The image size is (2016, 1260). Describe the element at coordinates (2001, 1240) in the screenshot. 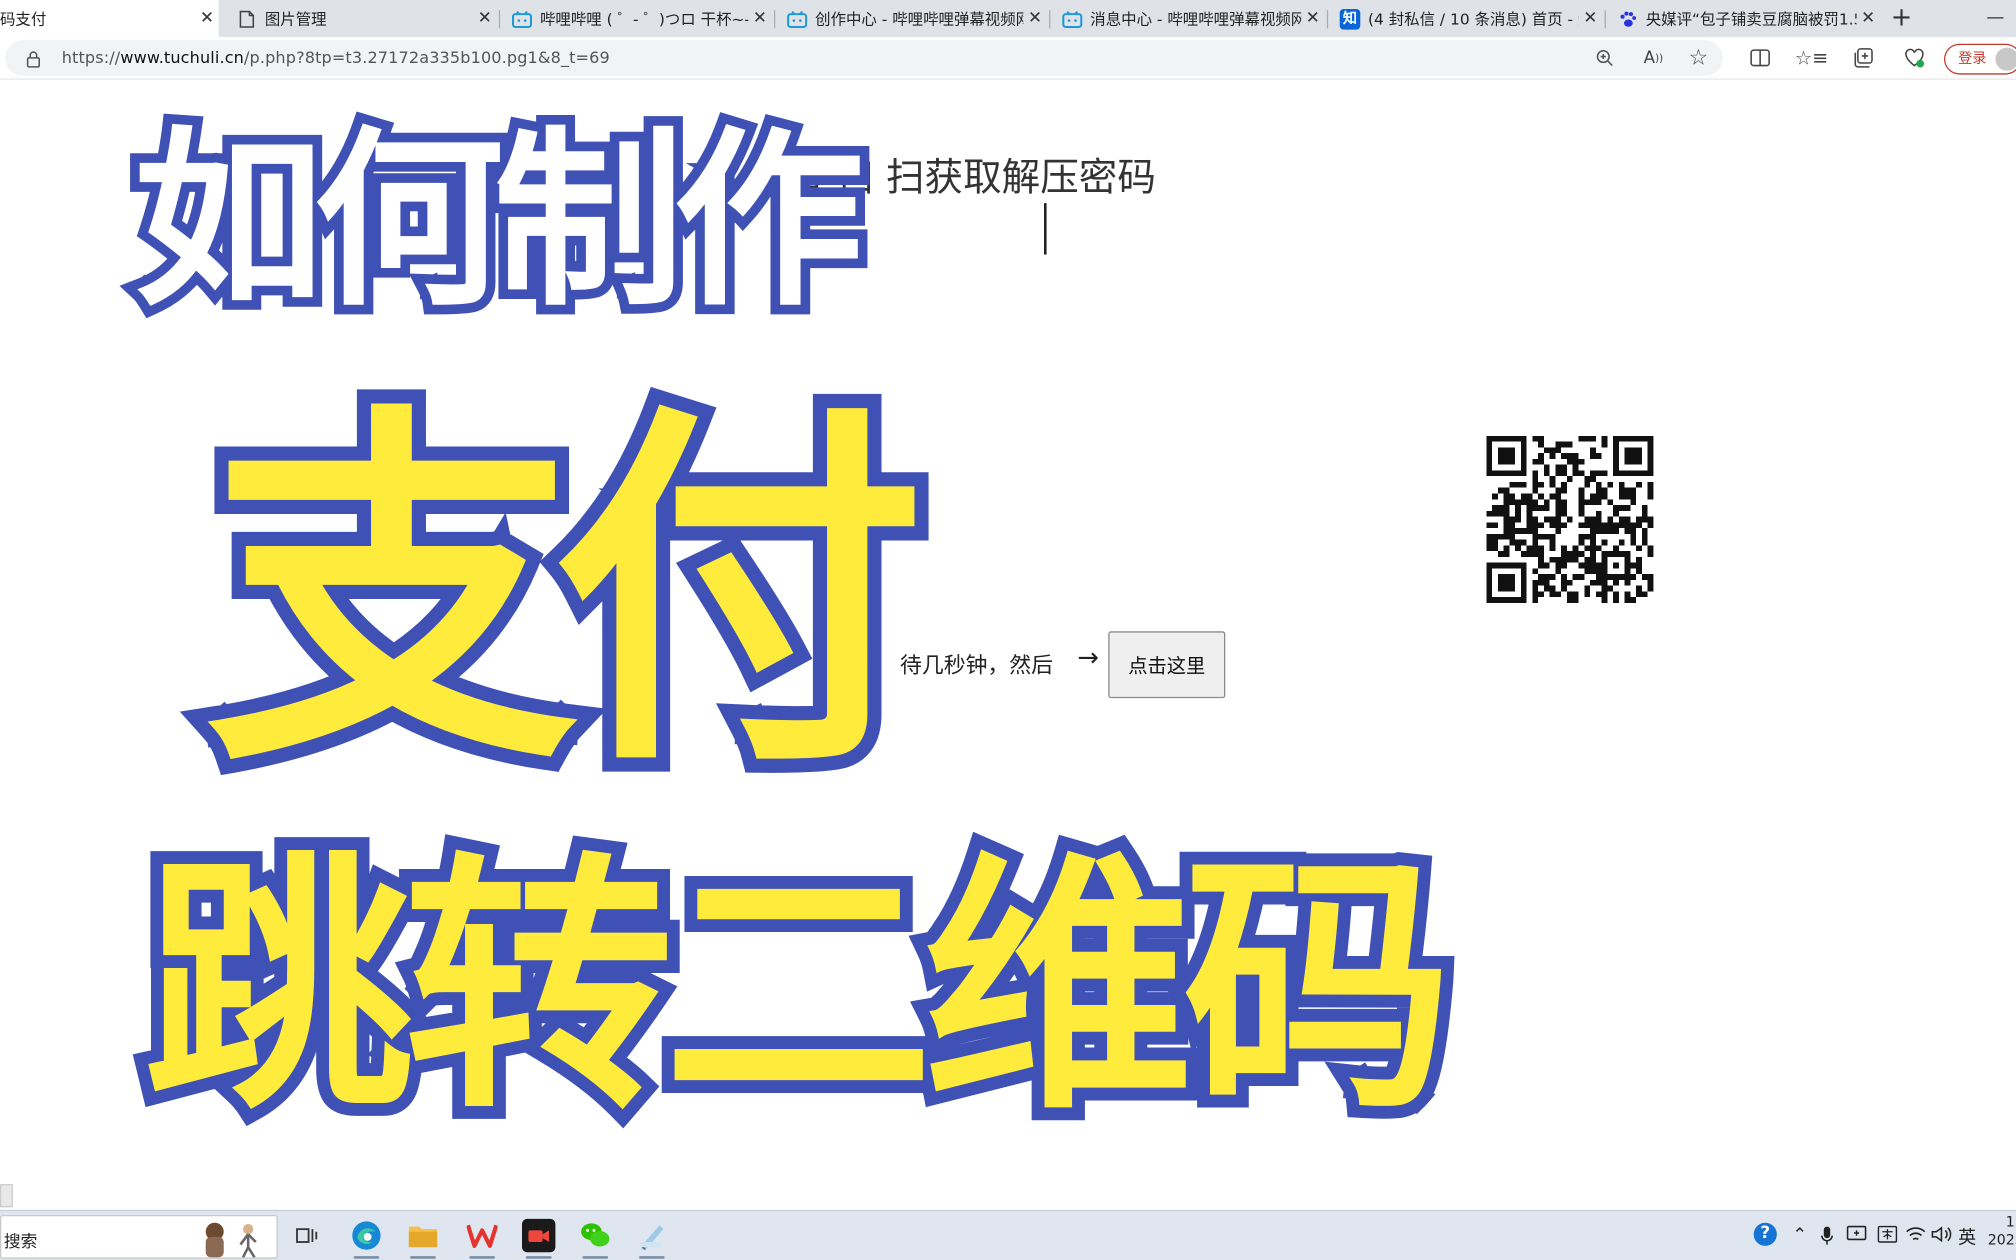

I see `clock-date: 2023` at that location.